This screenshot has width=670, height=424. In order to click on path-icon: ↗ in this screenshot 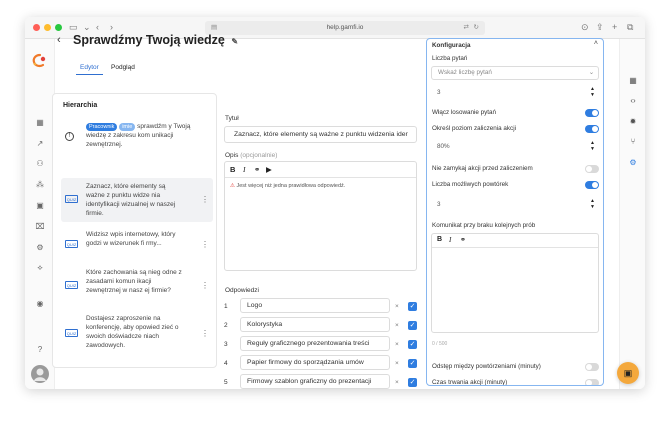, I will do `click(40, 144)`.